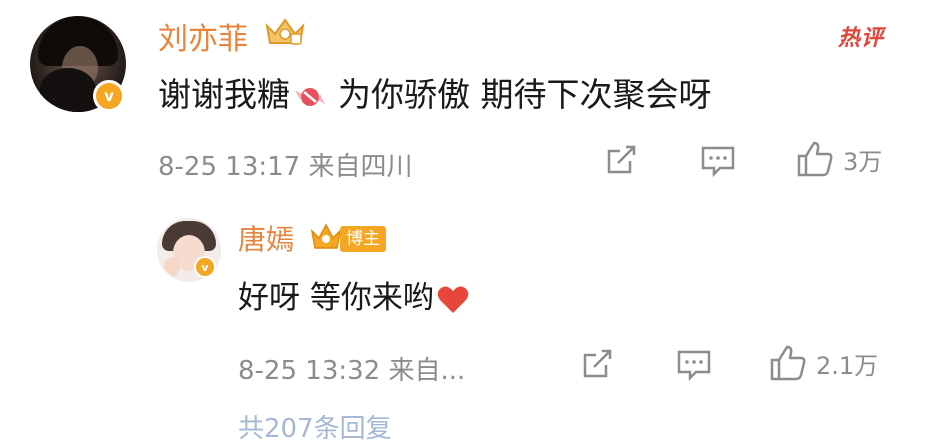  What do you see at coordinates (310, 96) in the screenshot?
I see `candy-icon` at bounding box center [310, 96].